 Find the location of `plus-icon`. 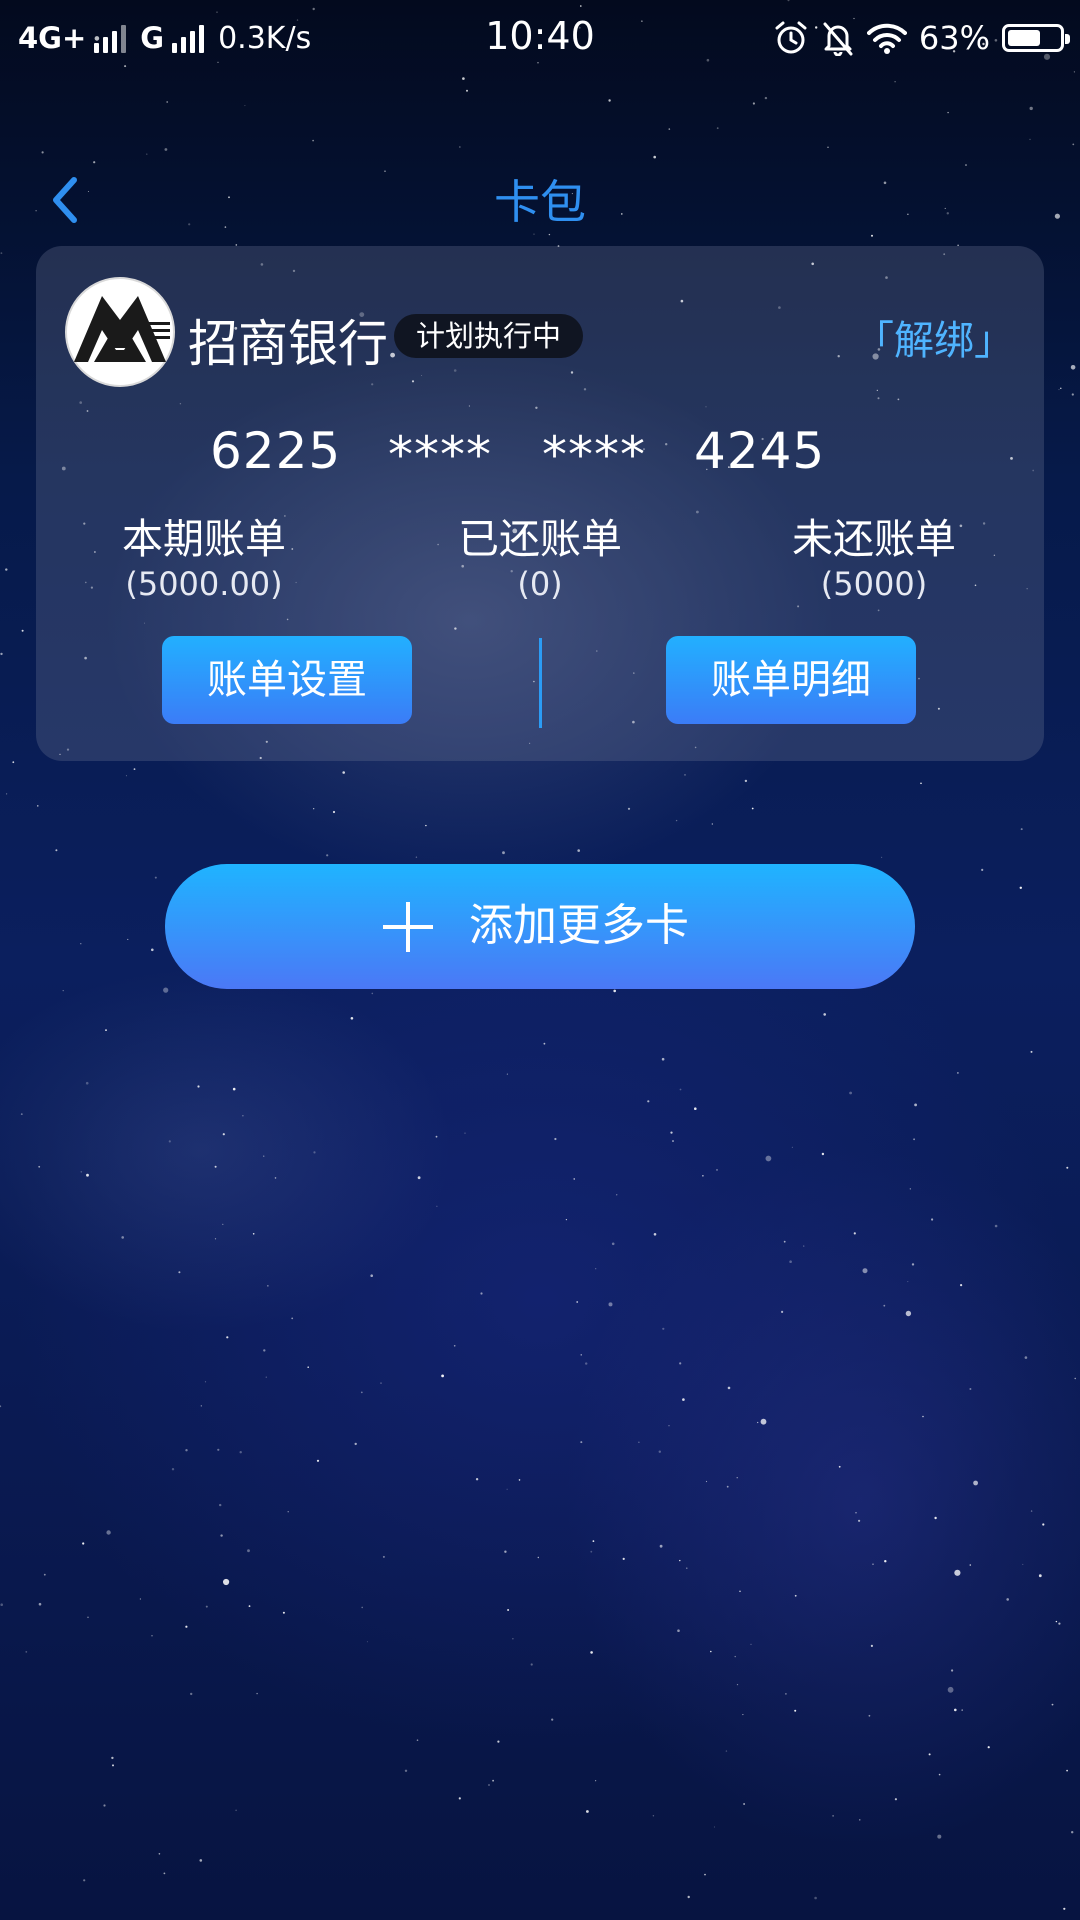

plus-icon is located at coordinates (408, 927).